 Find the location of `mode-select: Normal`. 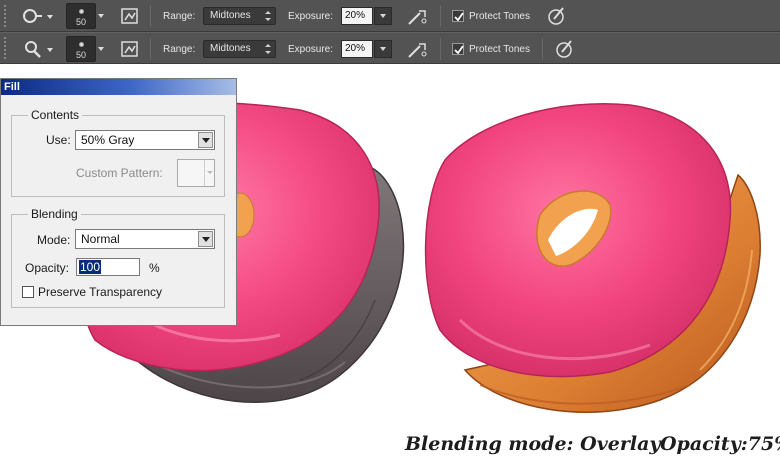

mode-select: Normal is located at coordinates (145, 239).